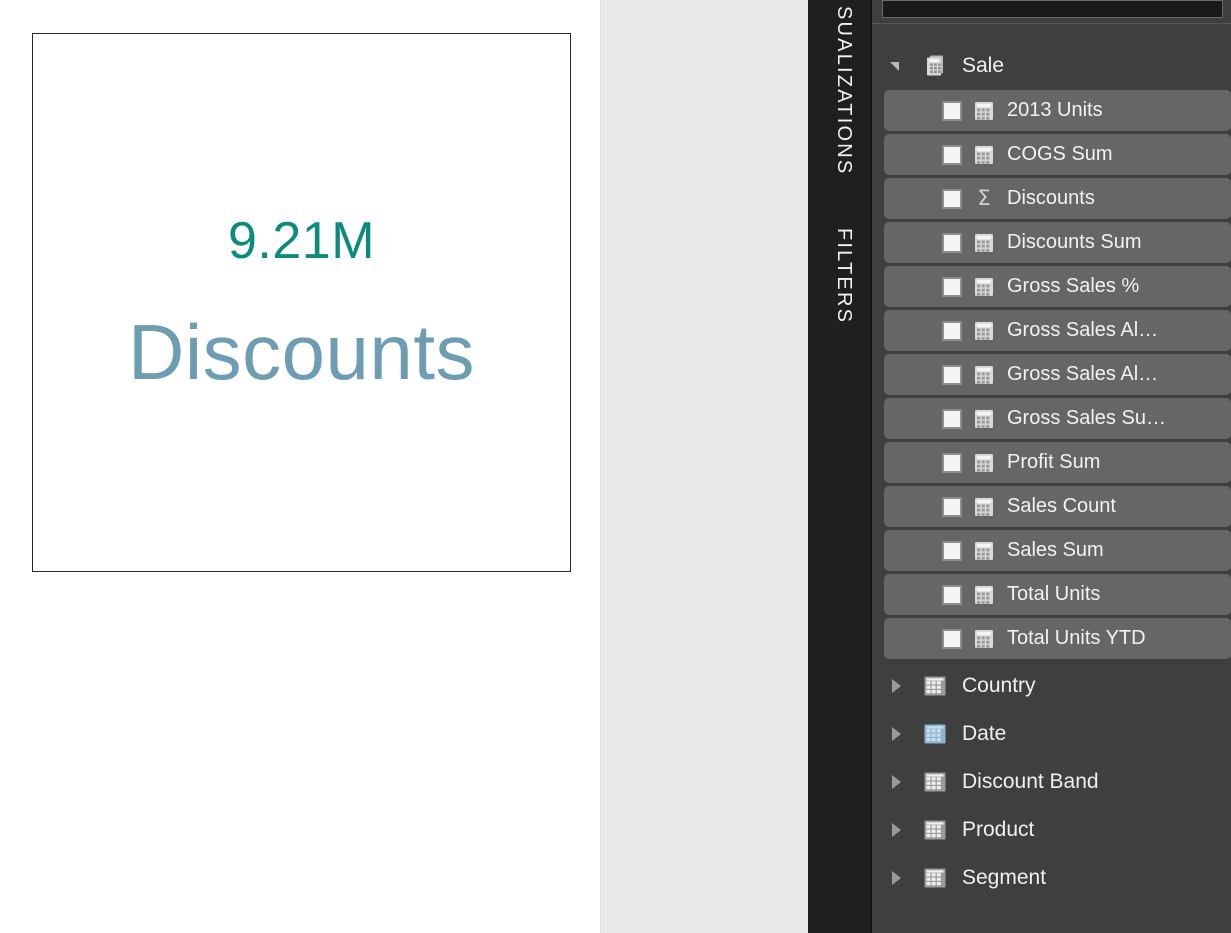  What do you see at coordinates (1073, 286) in the screenshot?
I see `field-label: Gross Sales %` at bounding box center [1073, 286].